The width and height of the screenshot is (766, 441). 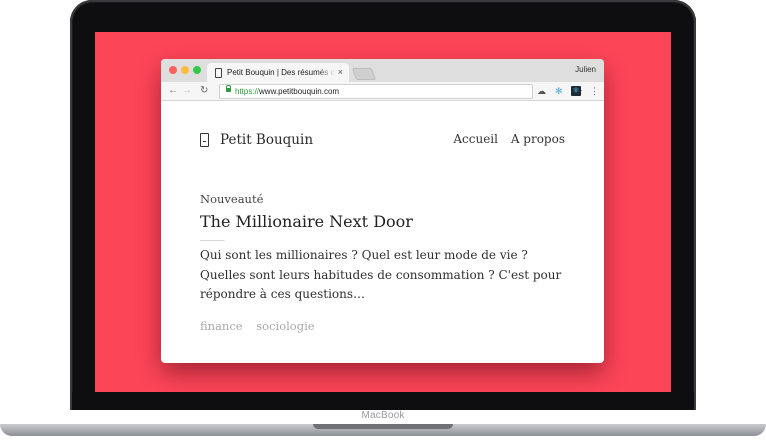 What do you see at coordinates (504, 139) in the screenshot?
I see `site-nav: Accueil A propos` at bounding box center [504, 139].